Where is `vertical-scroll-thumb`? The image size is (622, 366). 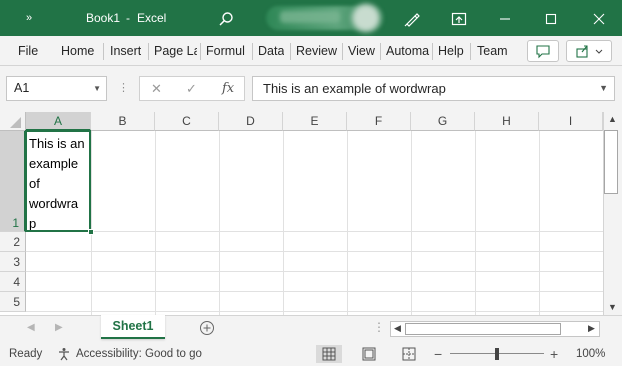 vertical-scroll-thumb is located at coordinates (611, 162).